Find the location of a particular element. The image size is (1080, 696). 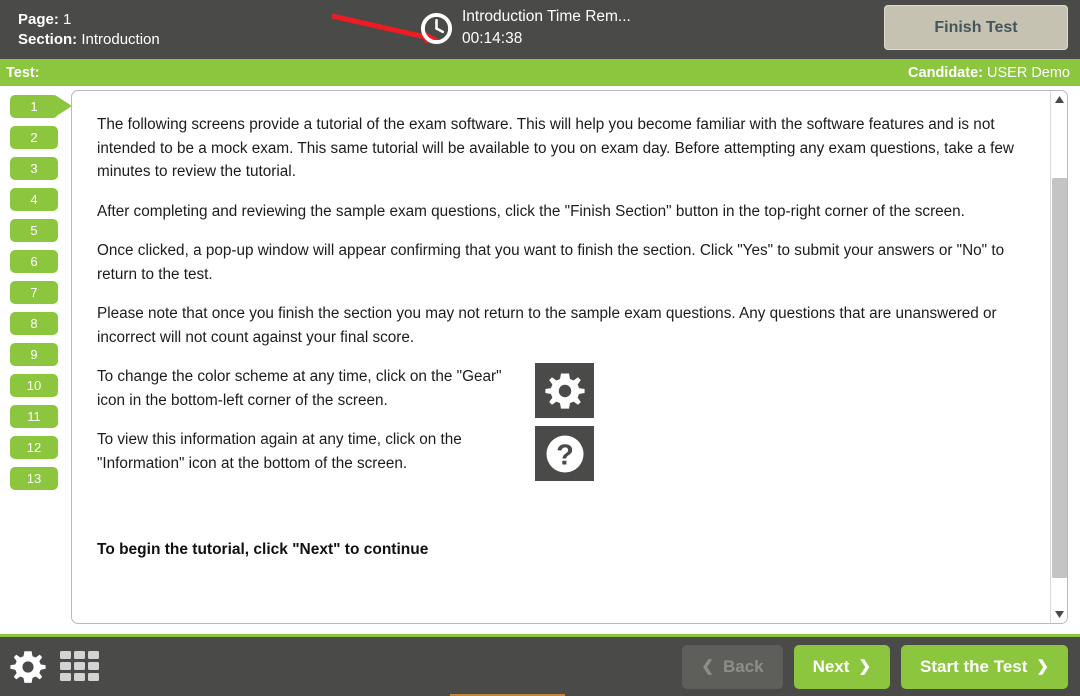

page-nav-item-label: 3 is located at coordinates (34, 168).